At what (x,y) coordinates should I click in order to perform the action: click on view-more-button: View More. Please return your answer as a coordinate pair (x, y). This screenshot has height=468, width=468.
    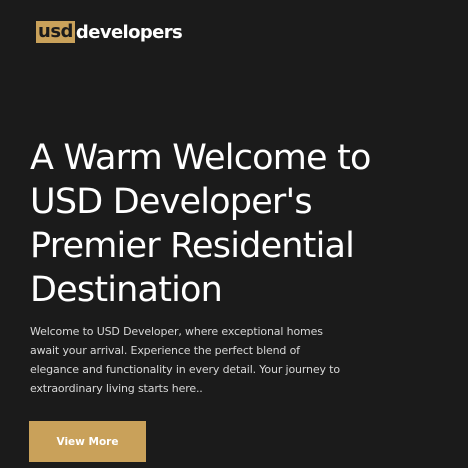
    Looking at the image, I should click on (87, 441).